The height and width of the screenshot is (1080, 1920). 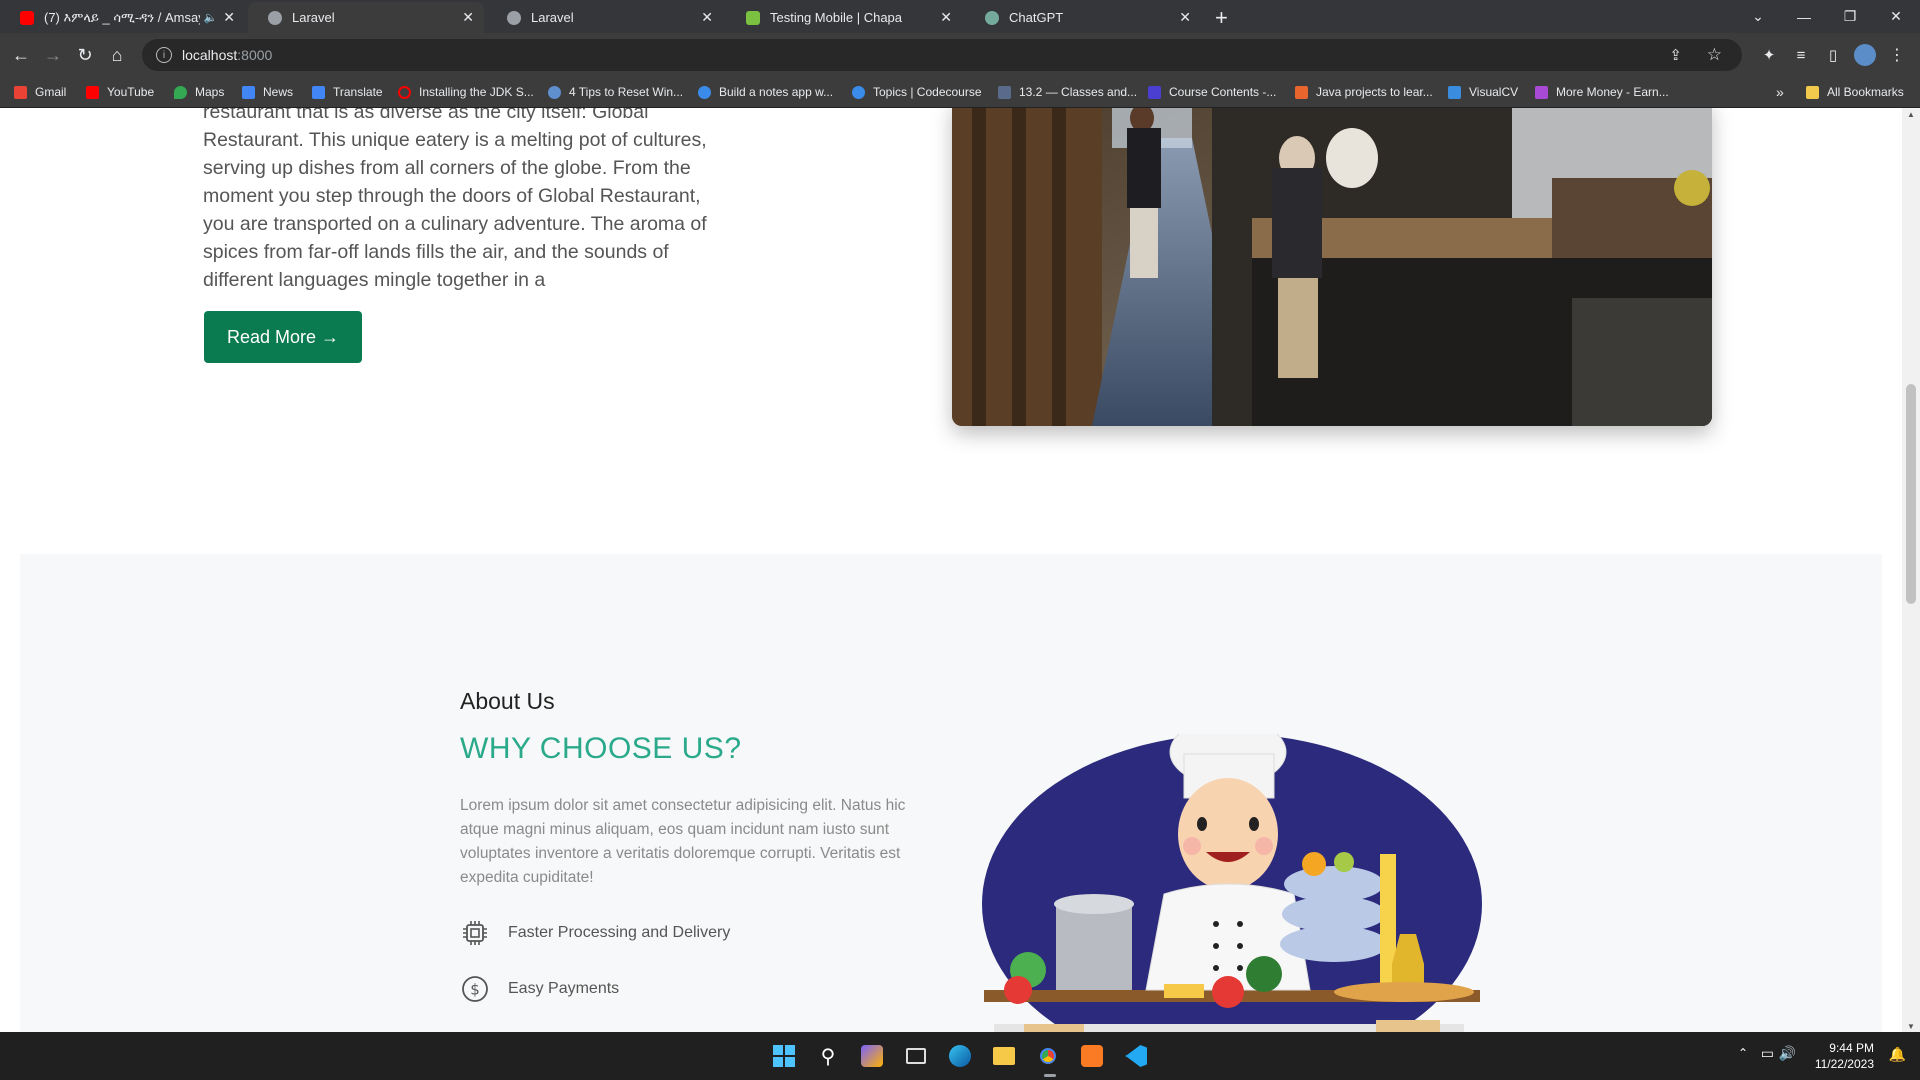 What do you see at coordinates (117, 55) in the screenshot?
I see `home-icon: ⌂` at bounding box center [117, 55].